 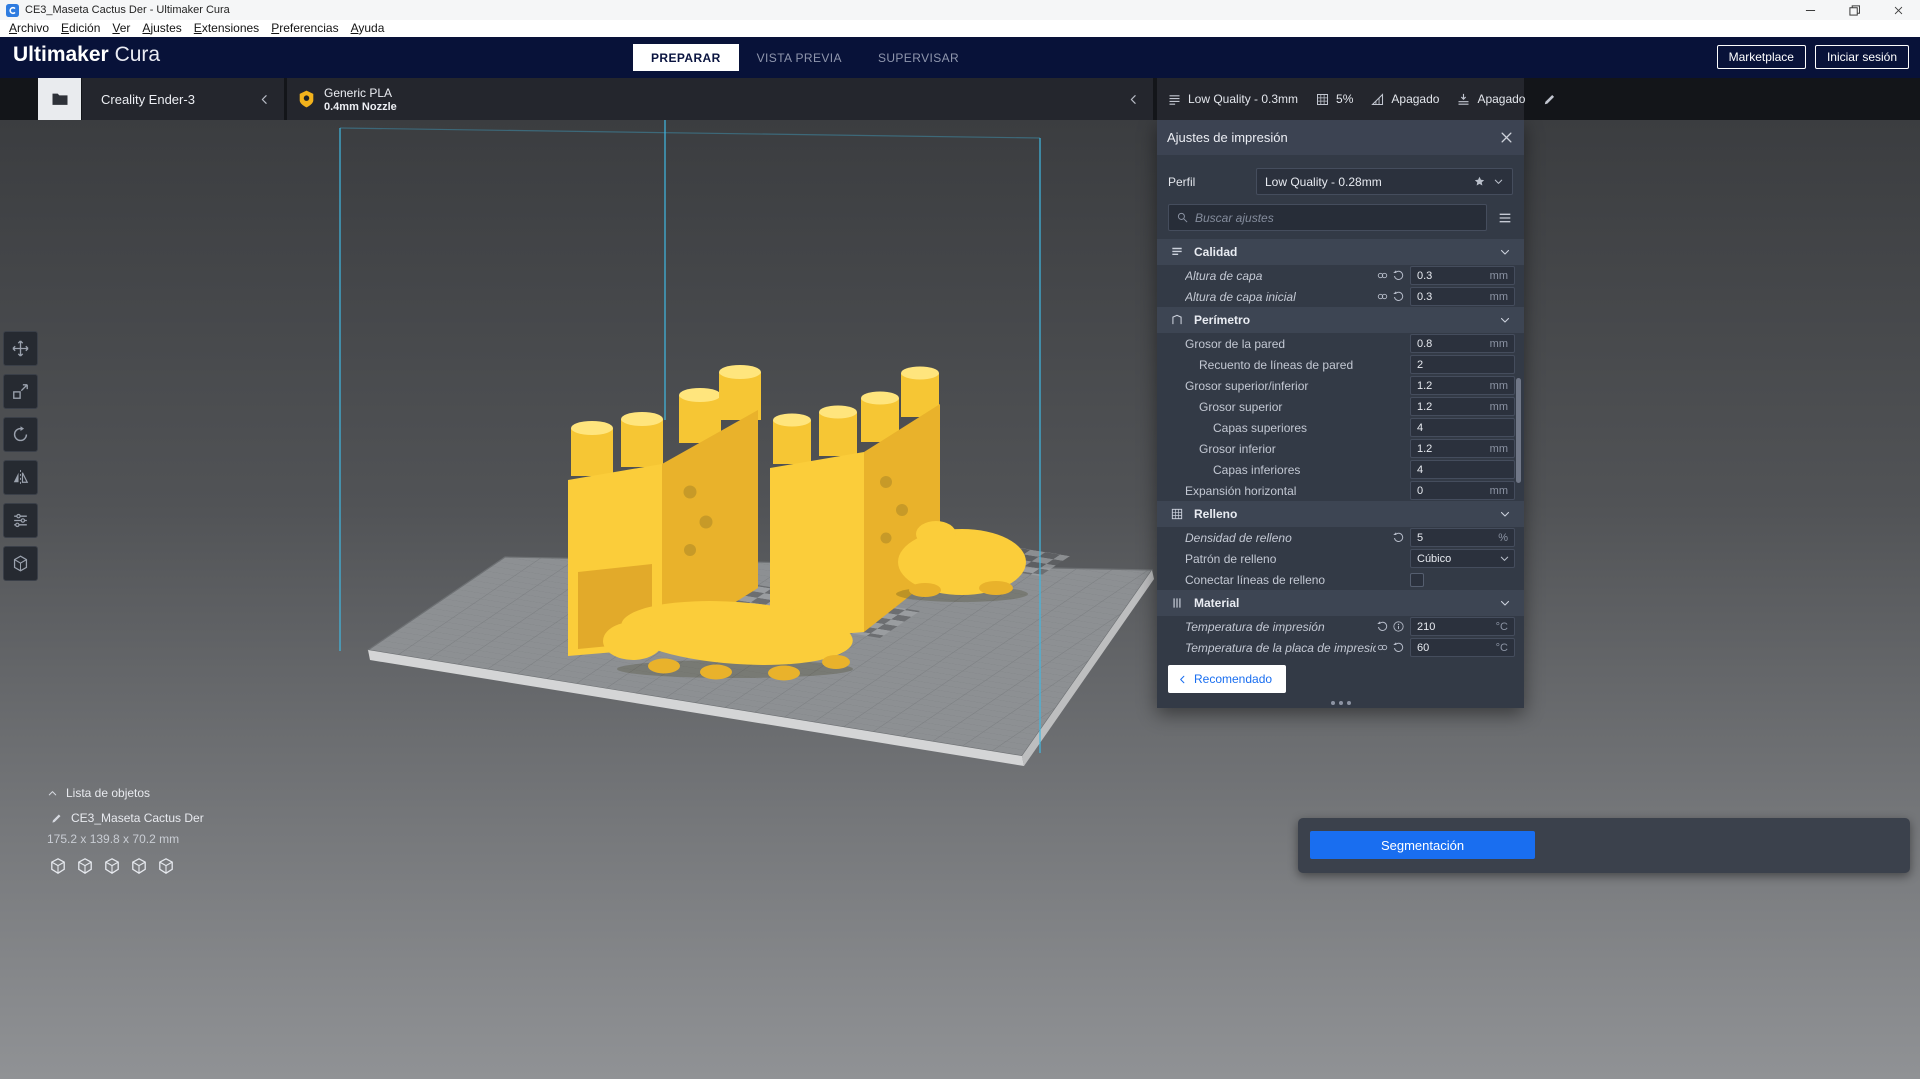 What do you see at coordinates (1462, 448) in the screenshot?
I see `value-grosor-inferior: 1.2 mm` at bounding box center [1462, 448].